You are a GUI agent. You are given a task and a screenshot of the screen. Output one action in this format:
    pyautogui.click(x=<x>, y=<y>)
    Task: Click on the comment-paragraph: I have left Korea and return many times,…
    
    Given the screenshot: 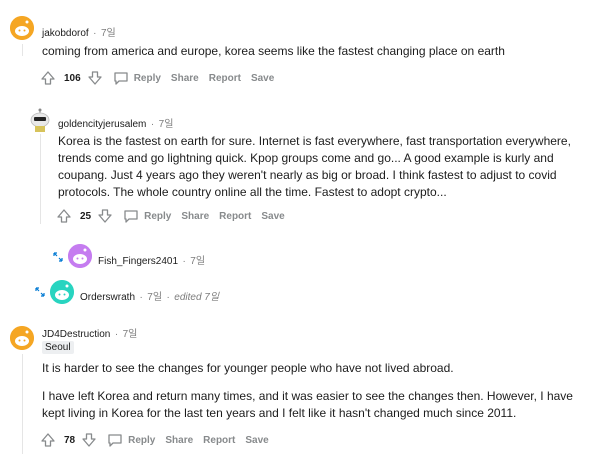 What is the action you would take?
    pyautogui.click(x=307, y=404)
    